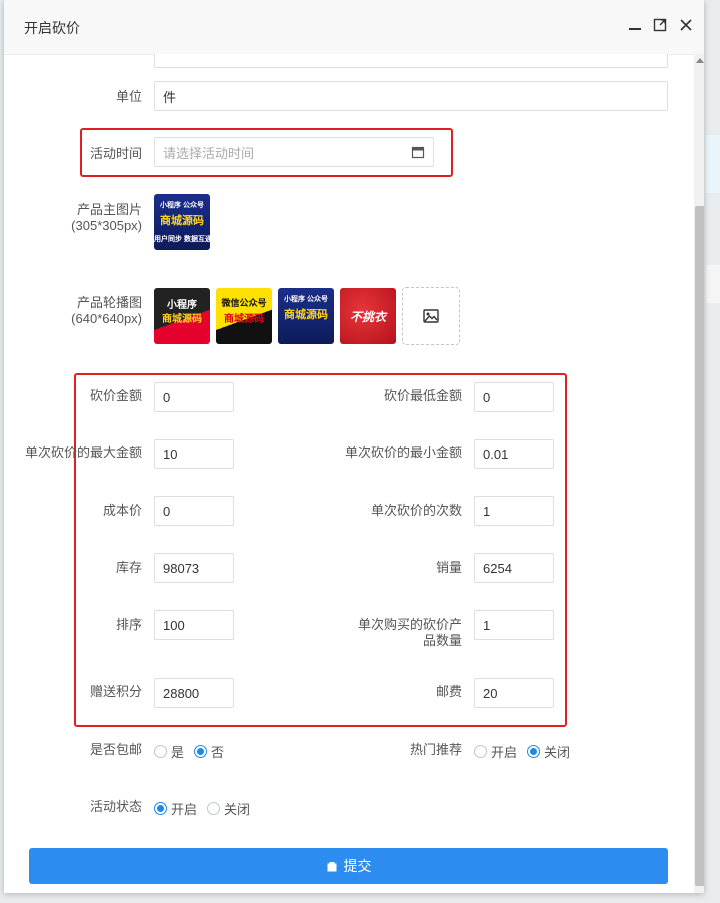  I want to click on bargain-amount-input: 0, so click(194, 397).